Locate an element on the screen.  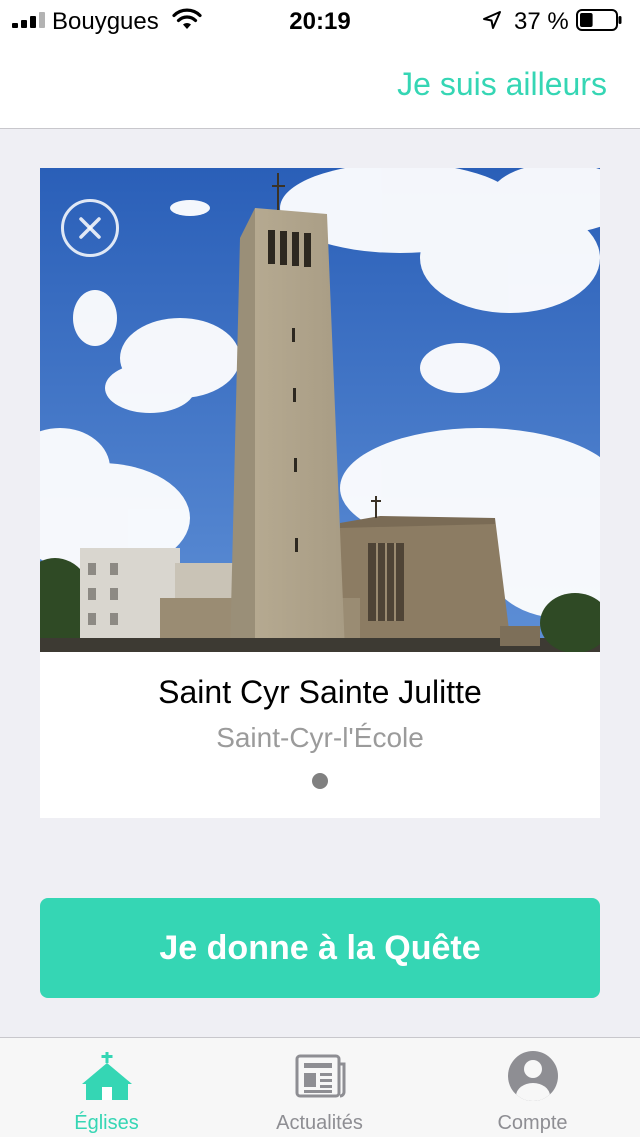
battery-percentage: 37 % is located at coordinates (541, 21).